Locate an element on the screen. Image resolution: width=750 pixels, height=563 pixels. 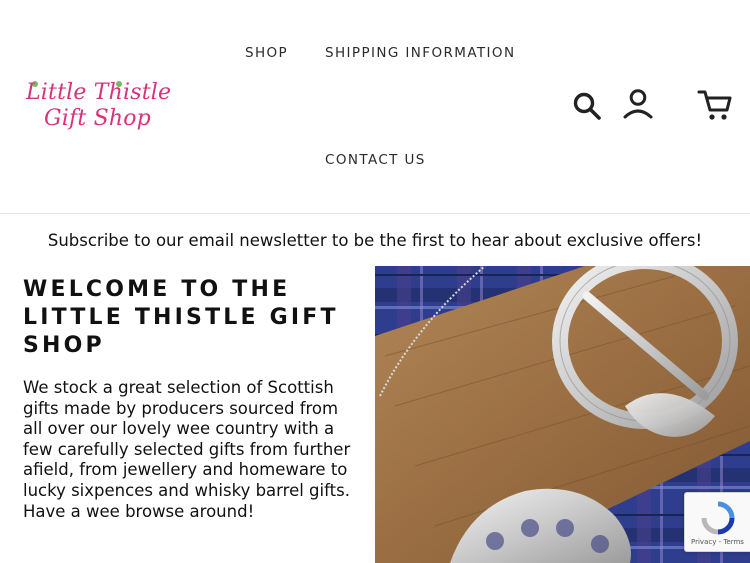
welcome-title: WELCOME TO THE LITTLE THISTLE GIFT SHOP is located at coordinates (181, 317).